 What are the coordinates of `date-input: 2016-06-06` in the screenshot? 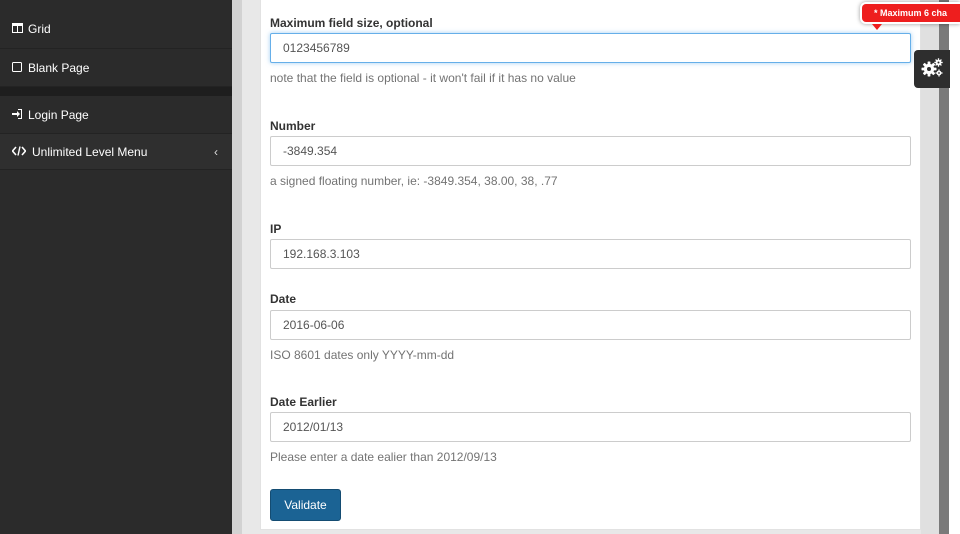 It's located at (590, 325).